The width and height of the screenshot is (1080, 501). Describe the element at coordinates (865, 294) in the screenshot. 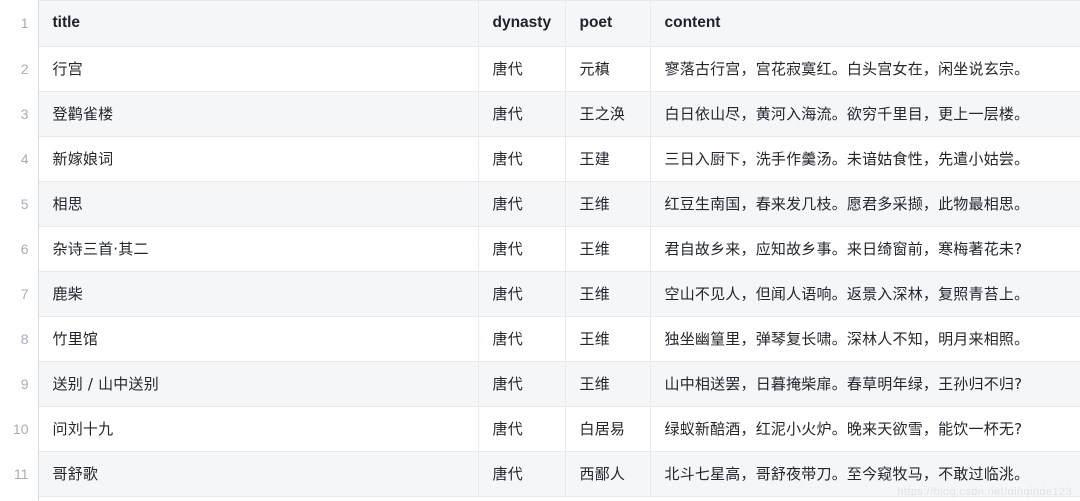

I see `cell-content: 空山不见人，但闻人语响。返景入深林，复照青苔上。` at that location.